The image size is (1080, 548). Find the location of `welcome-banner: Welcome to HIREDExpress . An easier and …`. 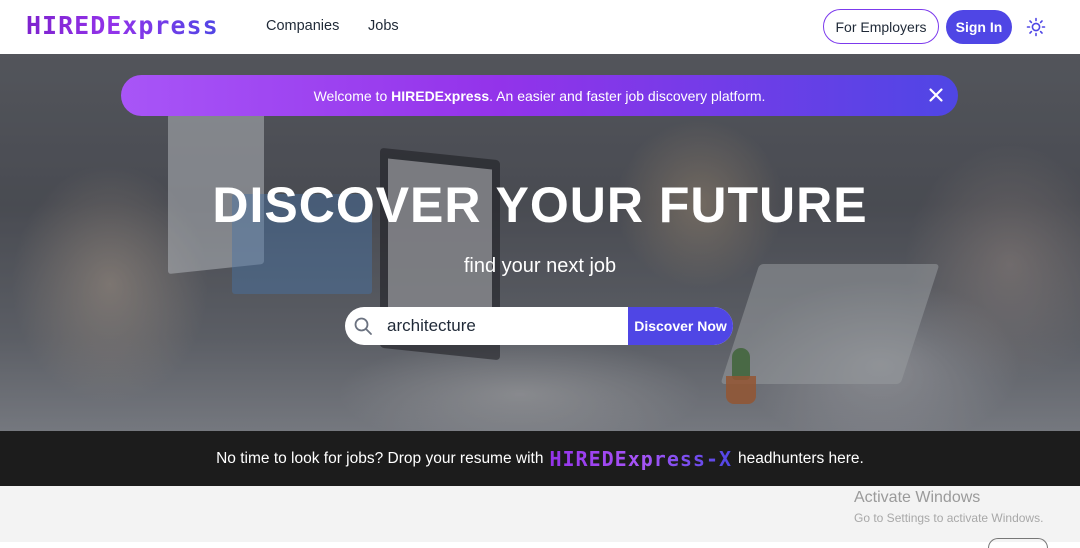

welcome-banner: Welcome to HIREDExpress . An easier and … is located at coordinates (539, 95).